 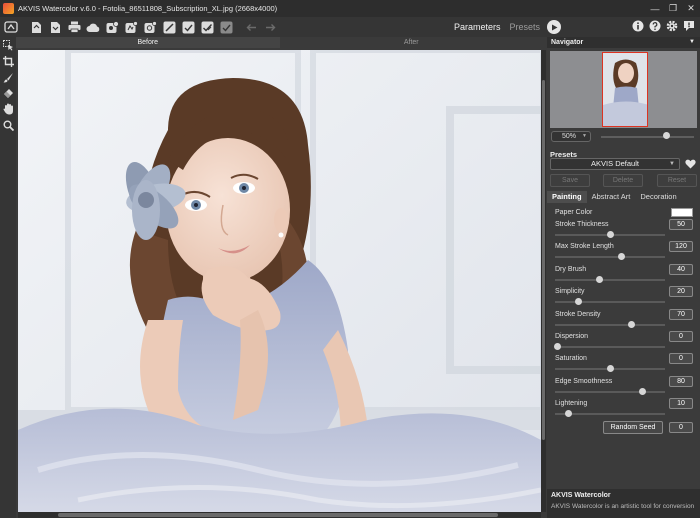 I want to click on zoom-icon, so click(x=8, y=125).